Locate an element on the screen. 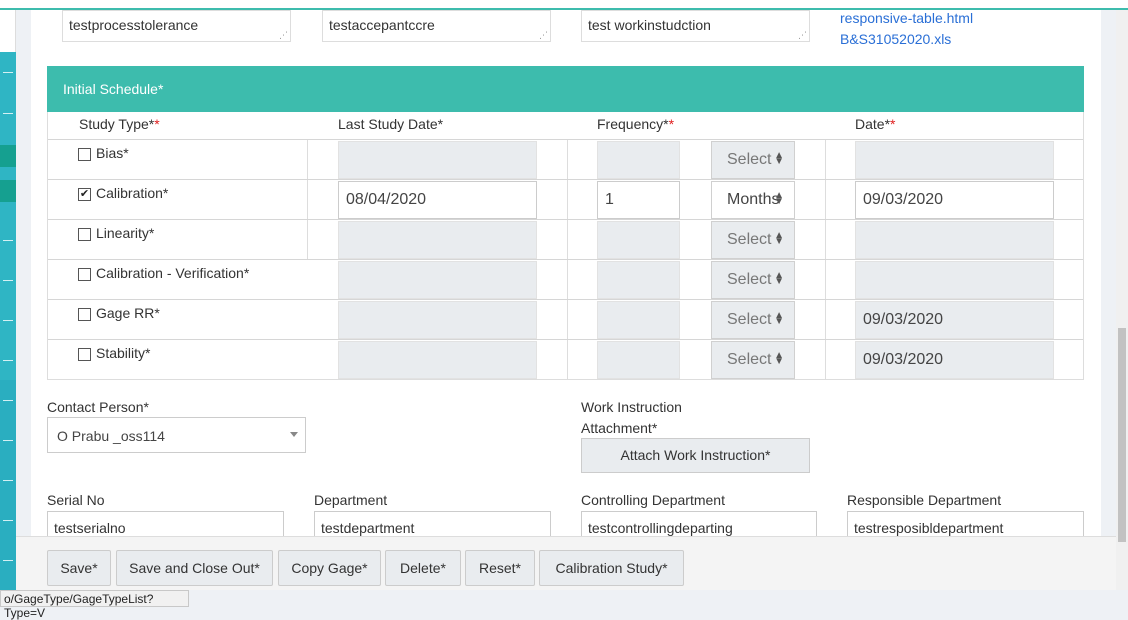  calibration-verification-checkbox is located at coordinates (84, 274).